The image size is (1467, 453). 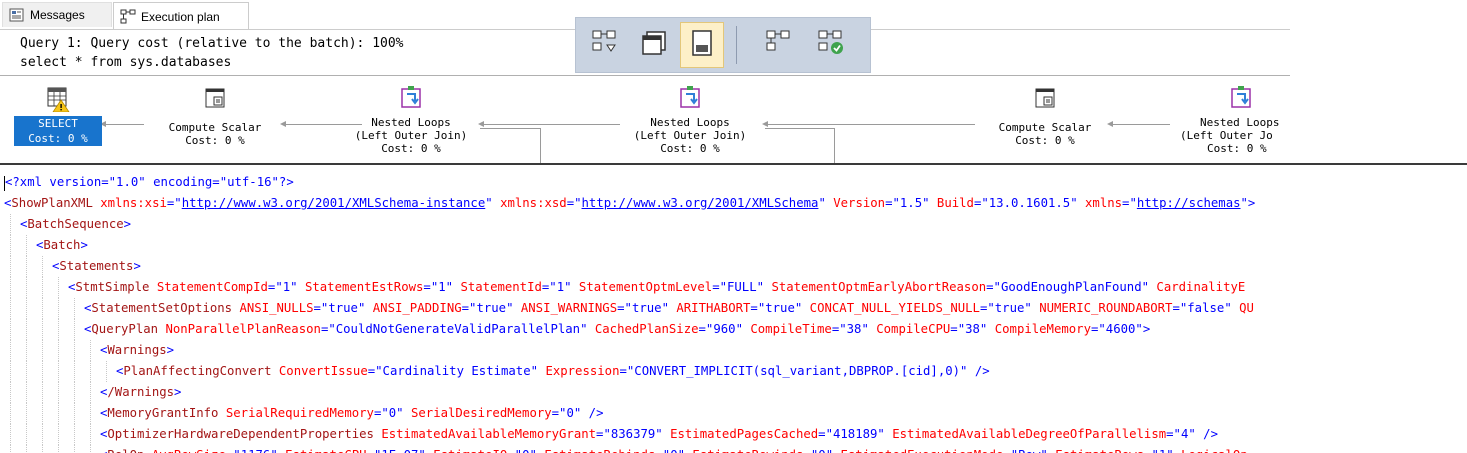 What do you see at coordinates (1099, 450) in the screenshot?
I see `xml-attr-name: EstimateRows` at bounding box center [1099, 450].